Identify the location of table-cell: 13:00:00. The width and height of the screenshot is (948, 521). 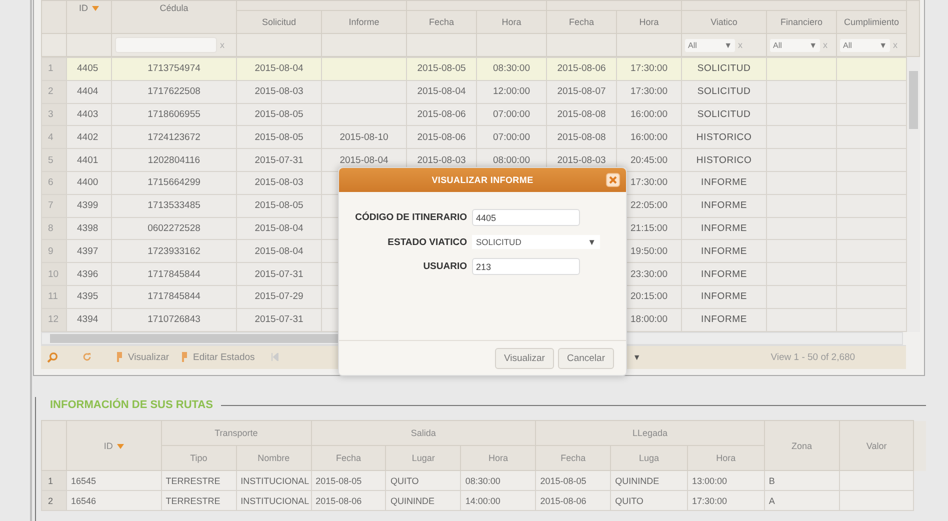
(710, 481).